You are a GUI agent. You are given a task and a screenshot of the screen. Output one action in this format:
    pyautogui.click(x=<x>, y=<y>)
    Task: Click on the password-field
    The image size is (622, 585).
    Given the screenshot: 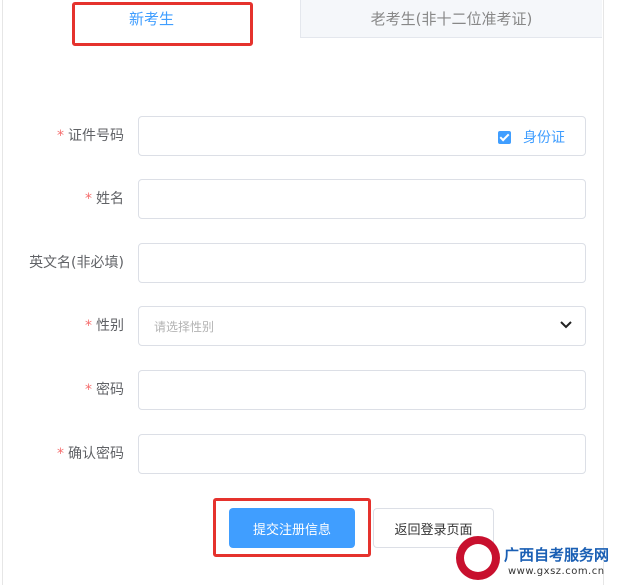 What is the action you would take?
    pyautogui.click(x=362, y=390)
    